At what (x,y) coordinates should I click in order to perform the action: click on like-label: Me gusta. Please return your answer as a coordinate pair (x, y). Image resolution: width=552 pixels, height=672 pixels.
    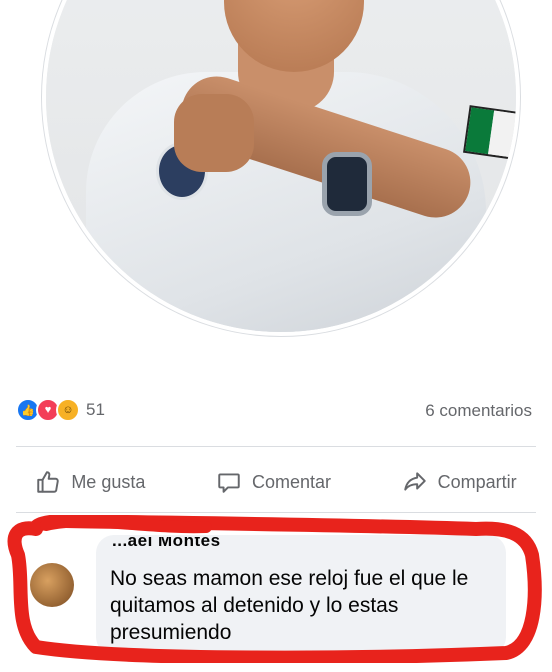
    Looking at the image, I should click on (108, 481).